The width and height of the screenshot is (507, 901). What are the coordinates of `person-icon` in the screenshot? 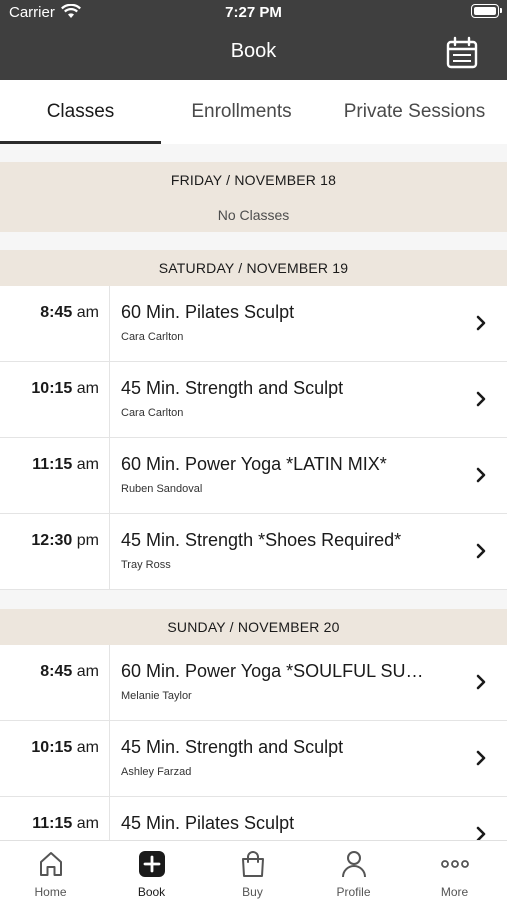 It's located at (354, 864).